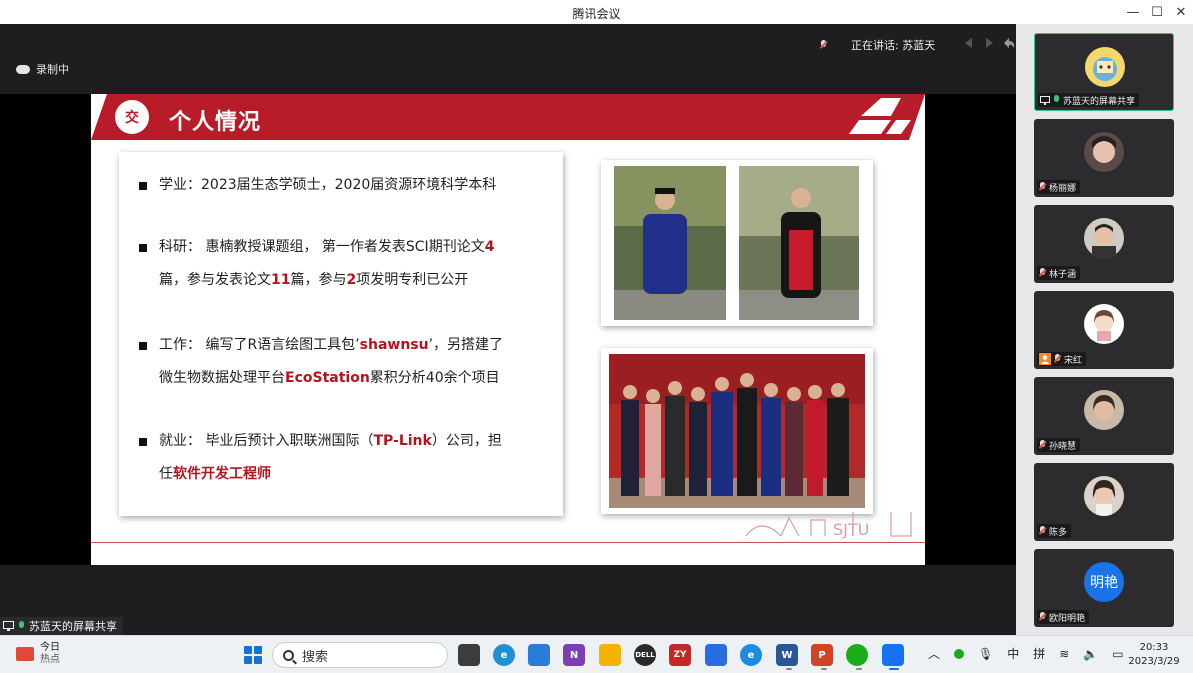  I want to click on onenote-icon: N, so click(574, 655).